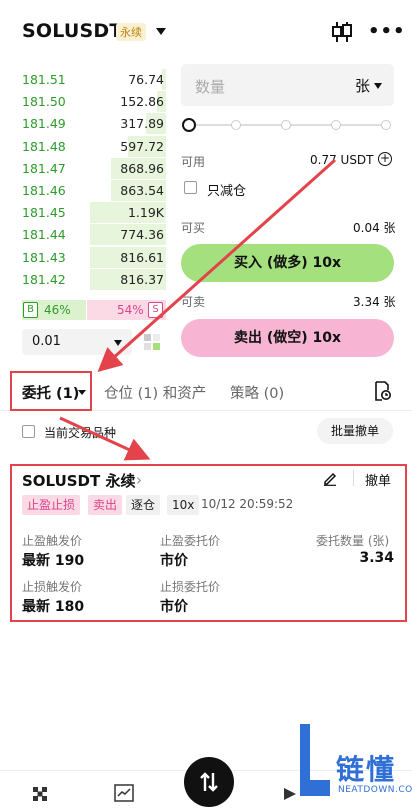  Describe the element at coordinates (146, 79) in the screenshot. I see `orderbook-quantity: 76.74` at that location.